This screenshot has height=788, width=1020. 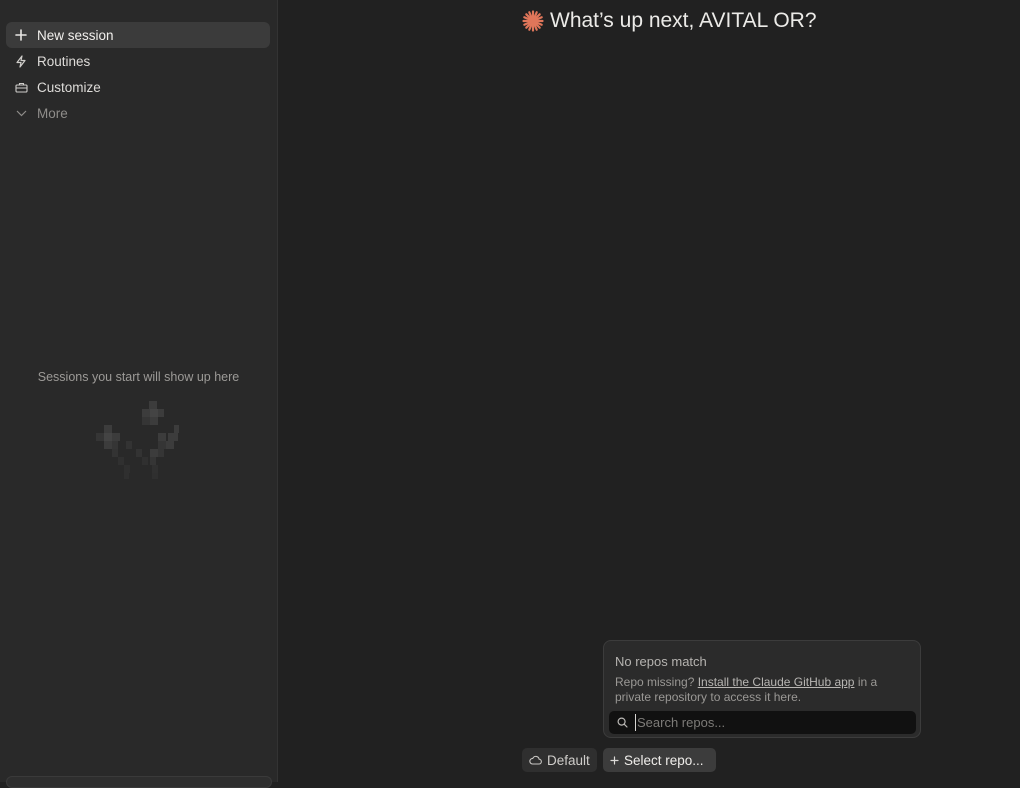 I want to click on sidebar-item-label: More, so click(x=52, y=113).